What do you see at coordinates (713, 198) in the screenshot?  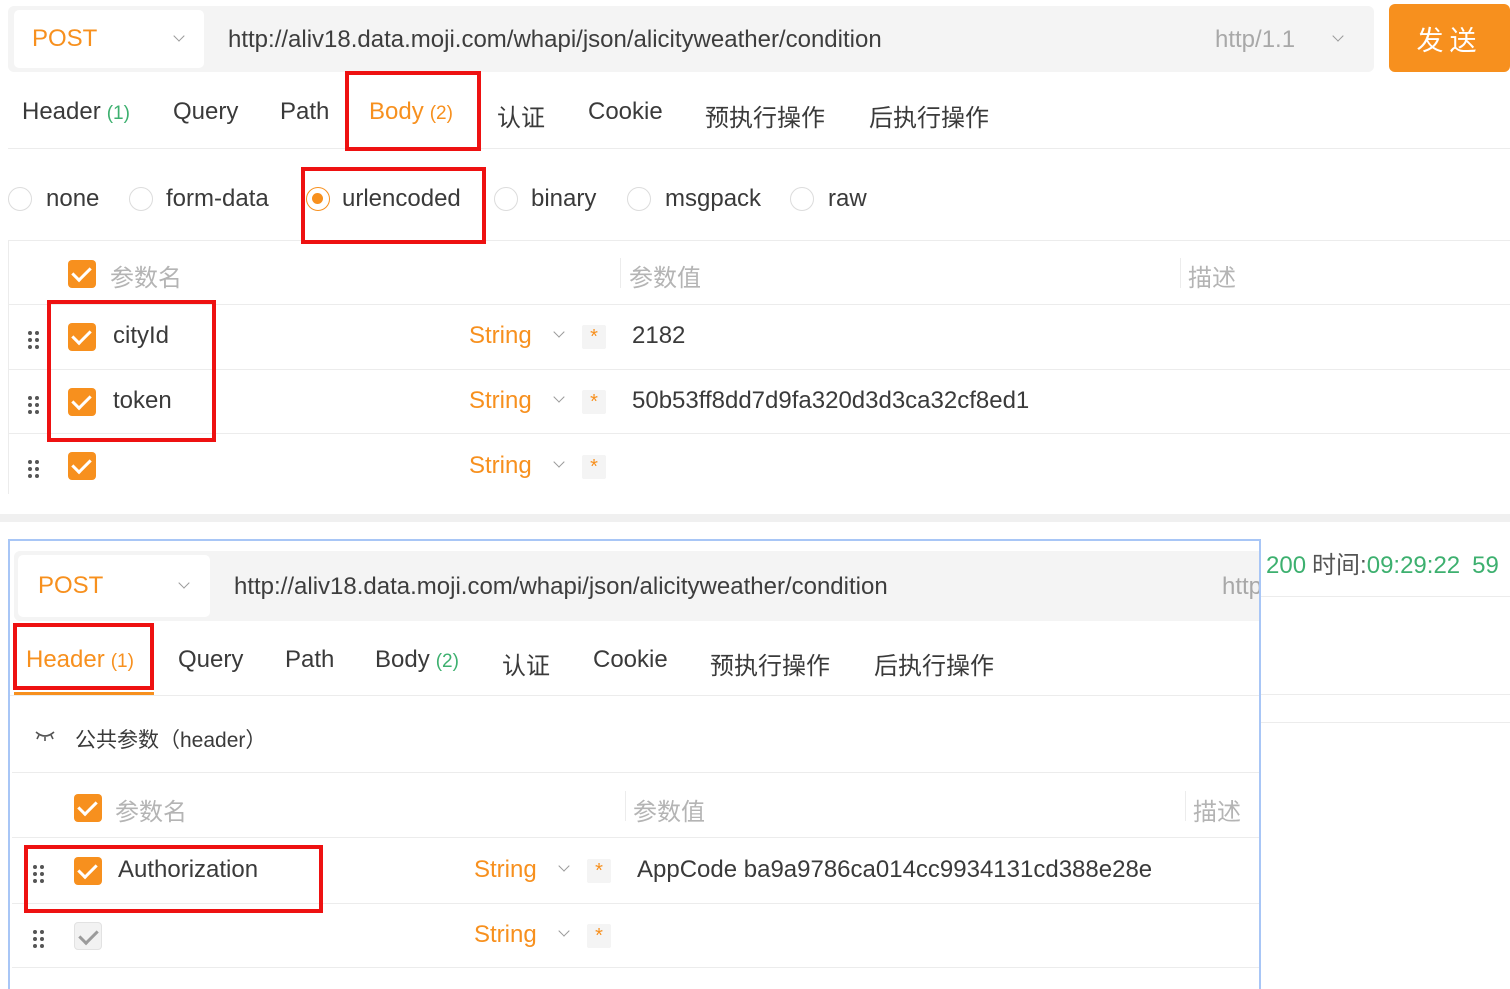 I see `radio-label: msgpack` at bounding box center [713, 198].